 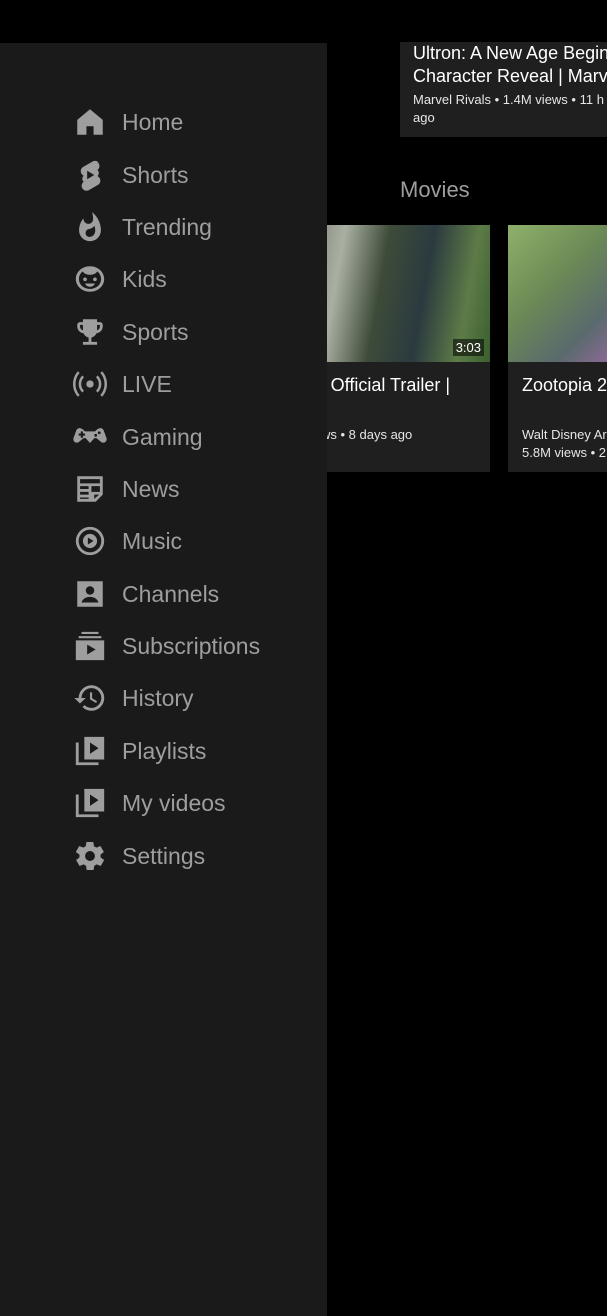 What do you see at coordinates (151, 488) in the screenshot?
I see `nav-label: News` at bounding box center [151, 488].